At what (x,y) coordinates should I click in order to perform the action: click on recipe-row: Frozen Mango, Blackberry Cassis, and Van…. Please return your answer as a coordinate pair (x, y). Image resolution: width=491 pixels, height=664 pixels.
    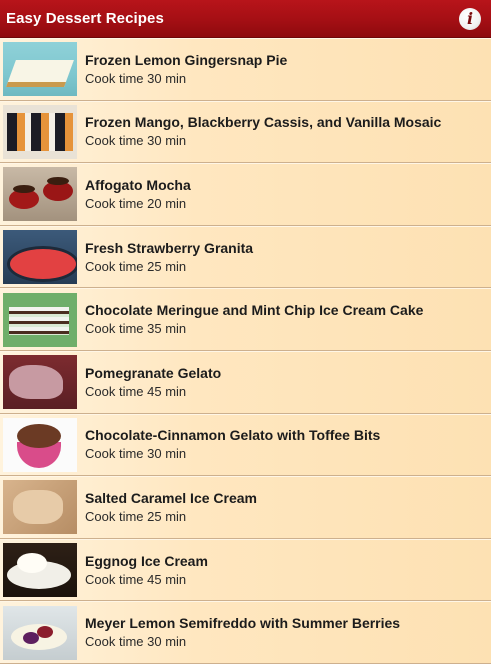
    Looking at the image, I should click on (245, 132).